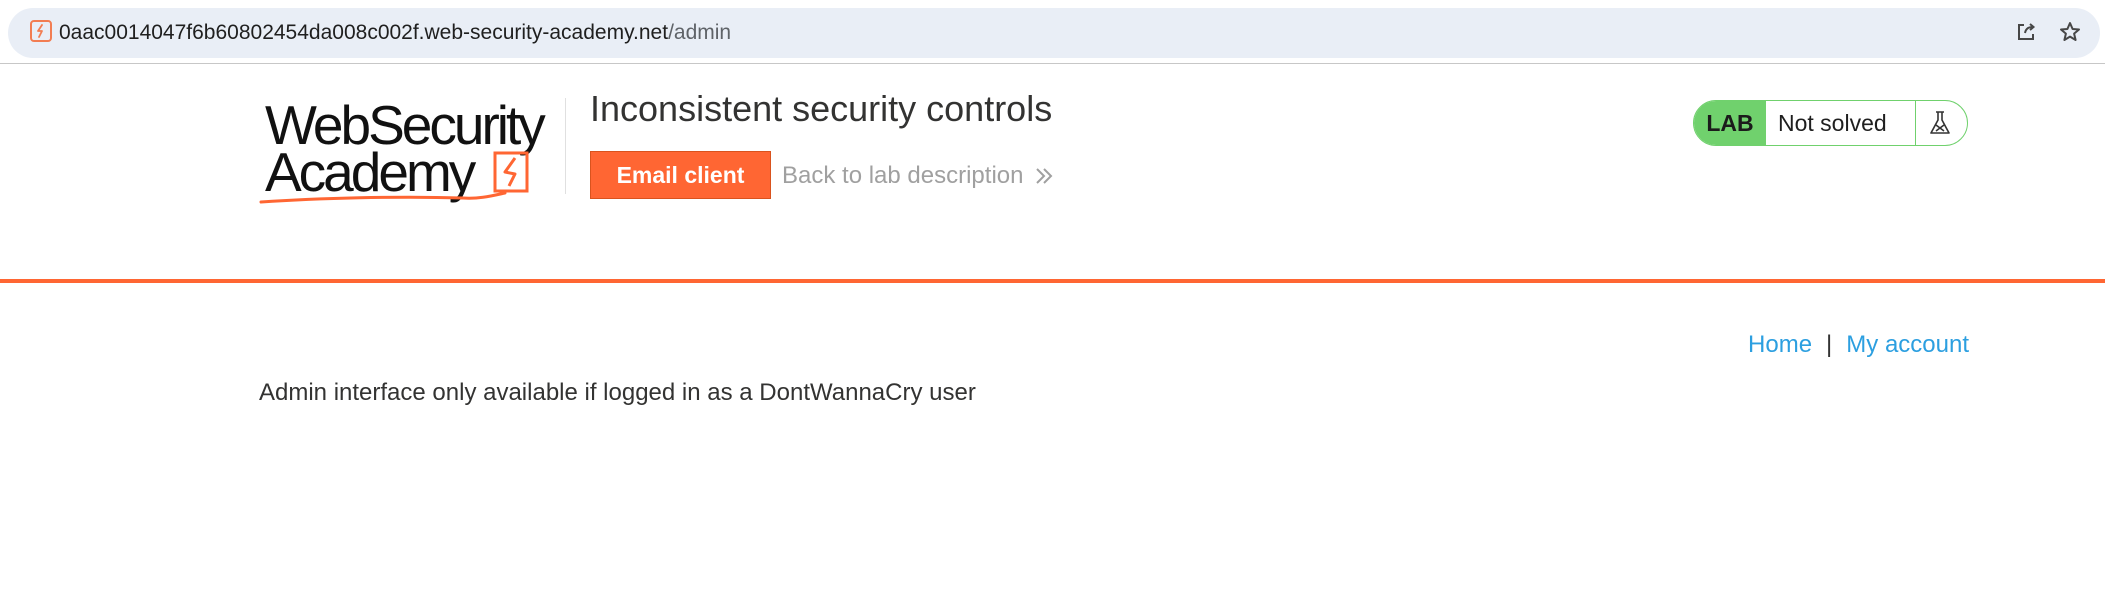 The width and height of the screenshot is (2105, 600). I want to click on url-path: /admin, so click(700, 32).